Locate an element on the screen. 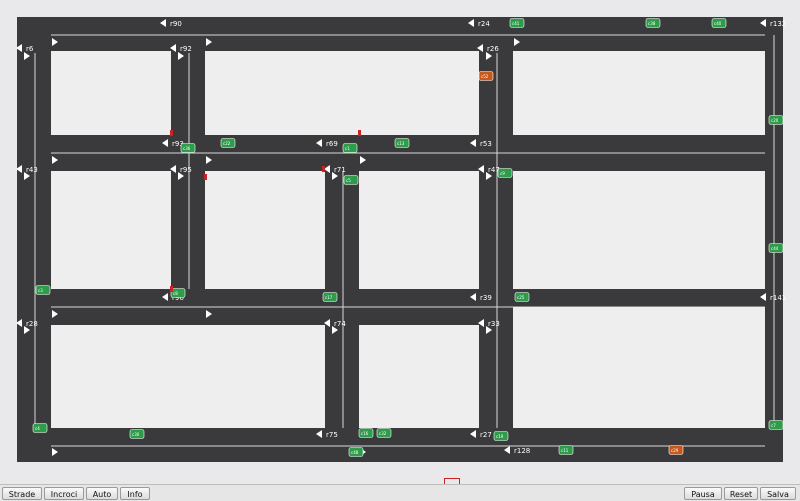 This screenshot has height=501, width=800. road-label: r6 is located at coordinates (30, 49).